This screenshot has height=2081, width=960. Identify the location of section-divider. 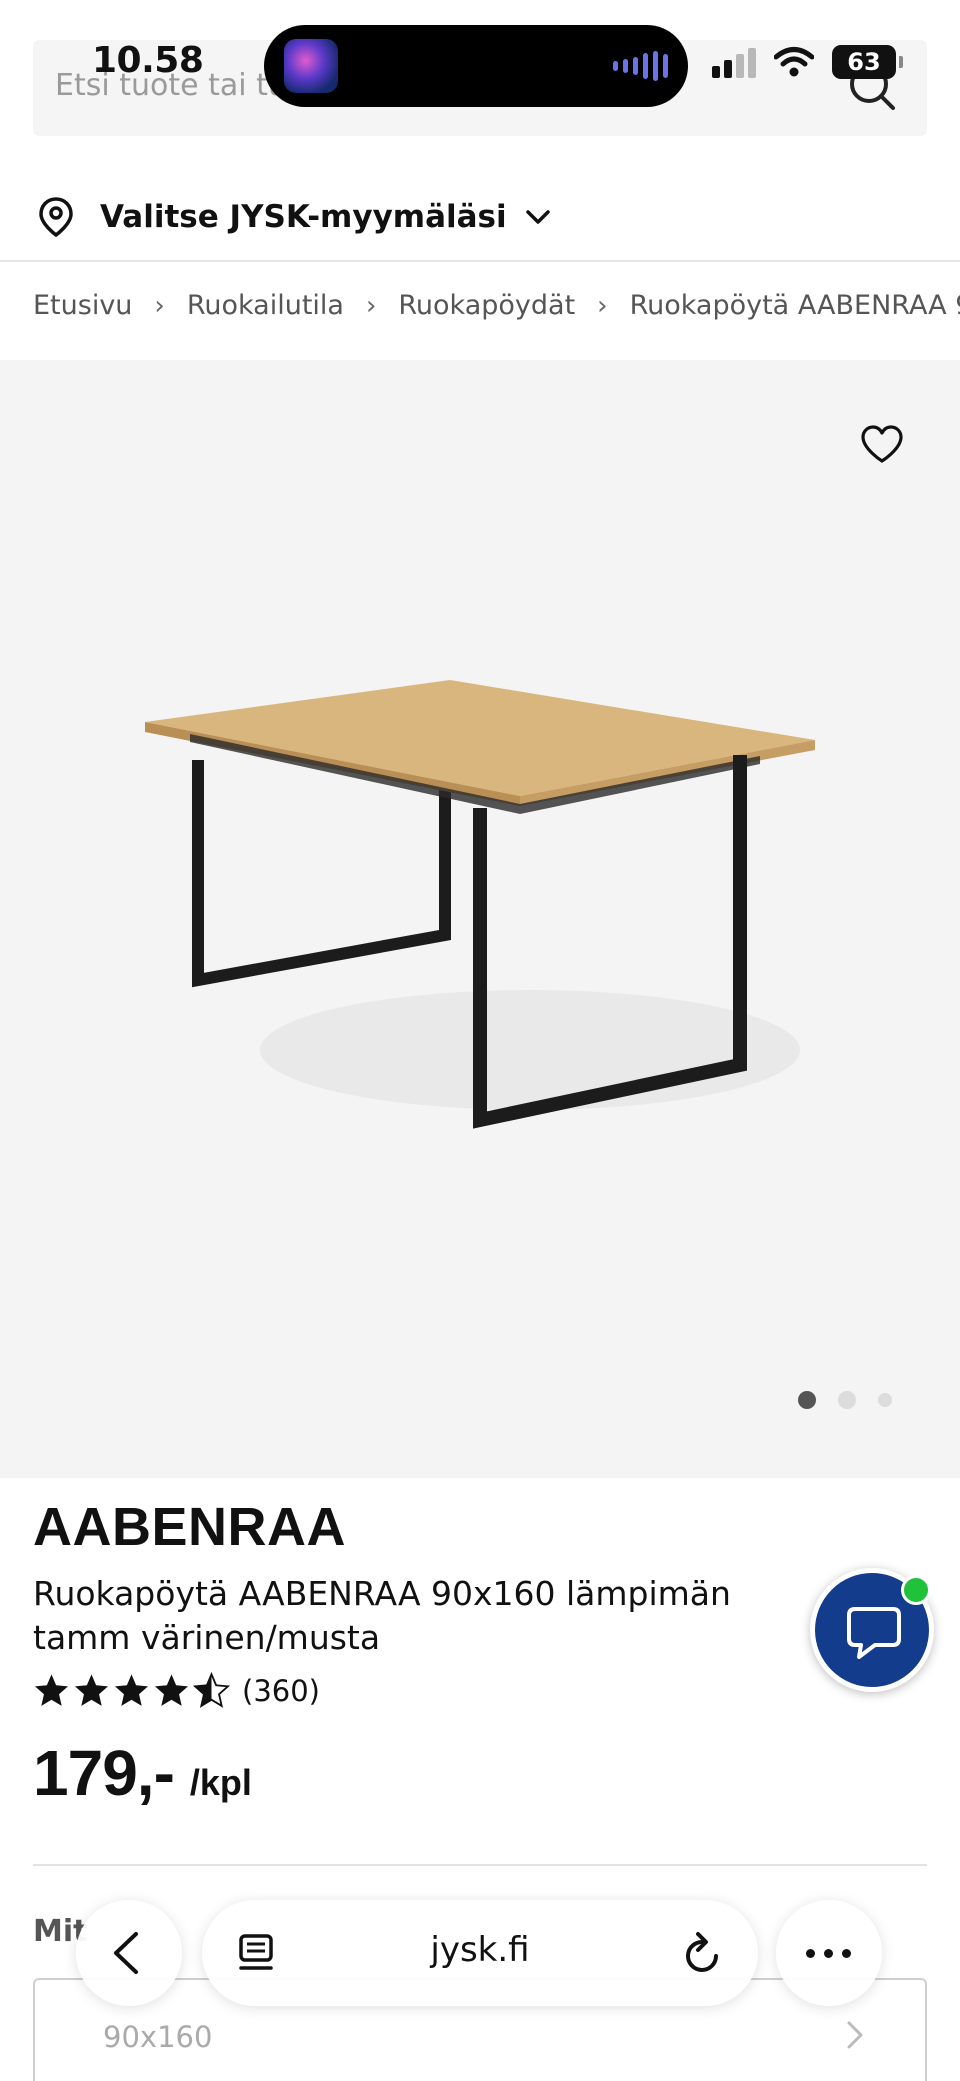
(480, 1865).